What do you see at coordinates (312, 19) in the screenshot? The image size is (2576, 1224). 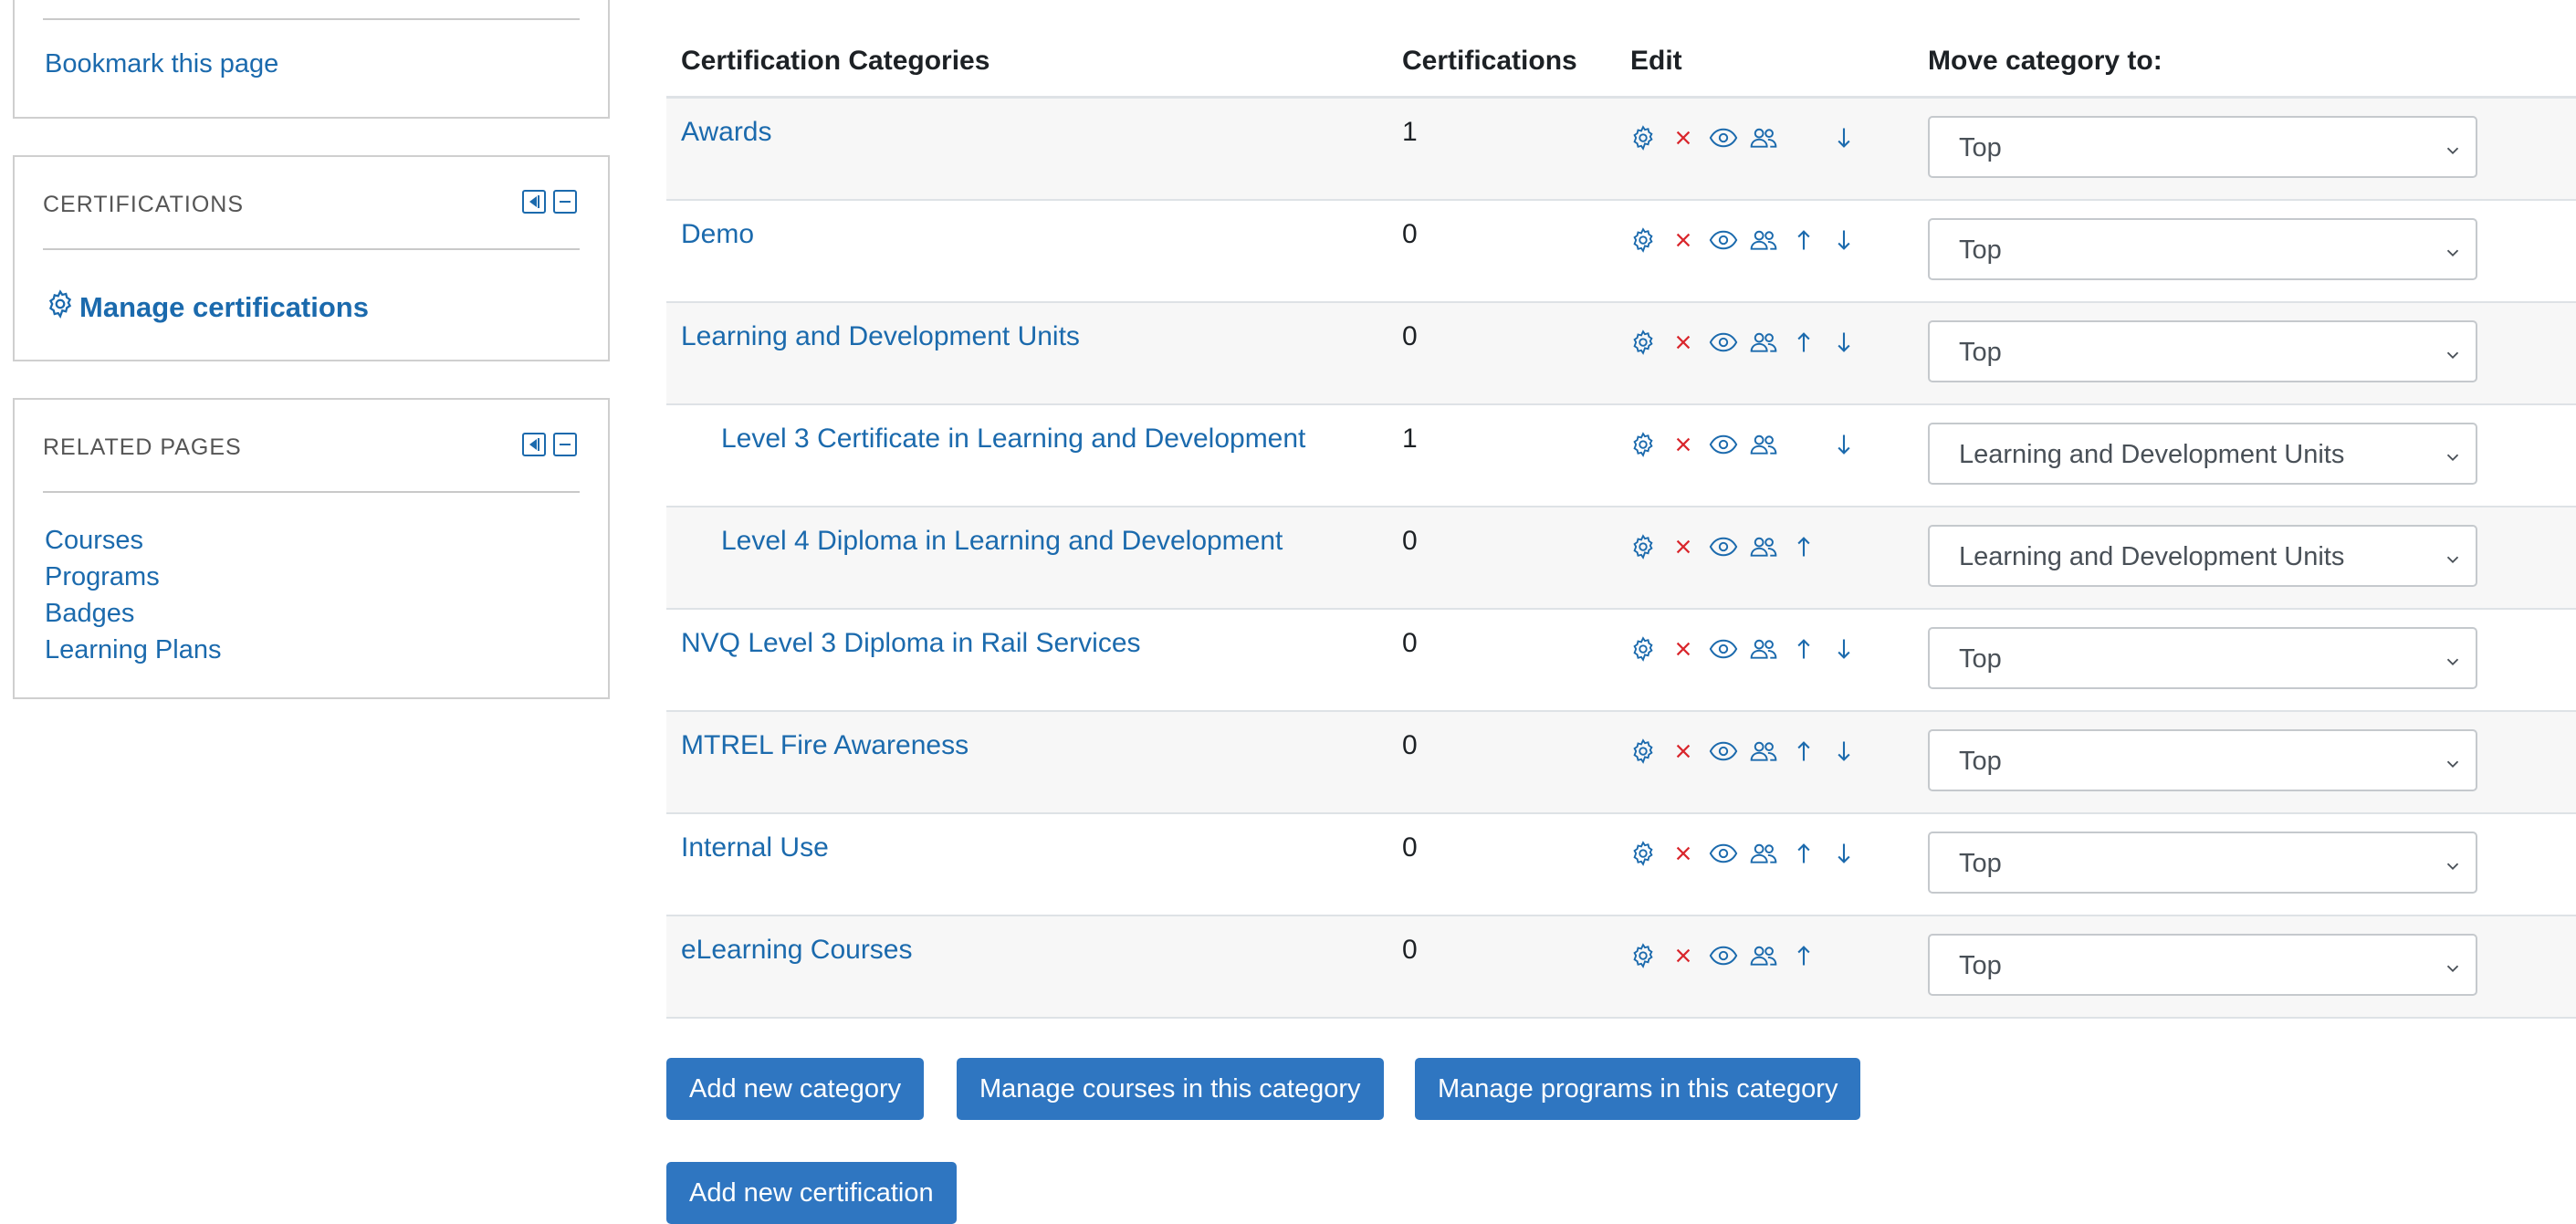 I see `block-divider` at bounding box center [312, 19].